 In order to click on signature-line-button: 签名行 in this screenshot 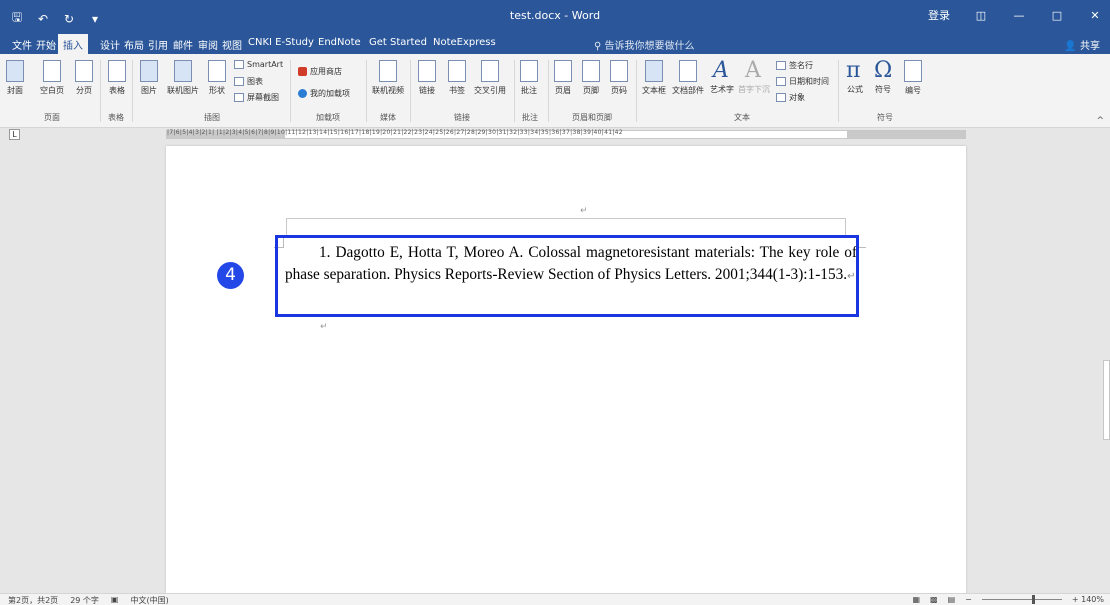, I will do `click(794, 65)`.